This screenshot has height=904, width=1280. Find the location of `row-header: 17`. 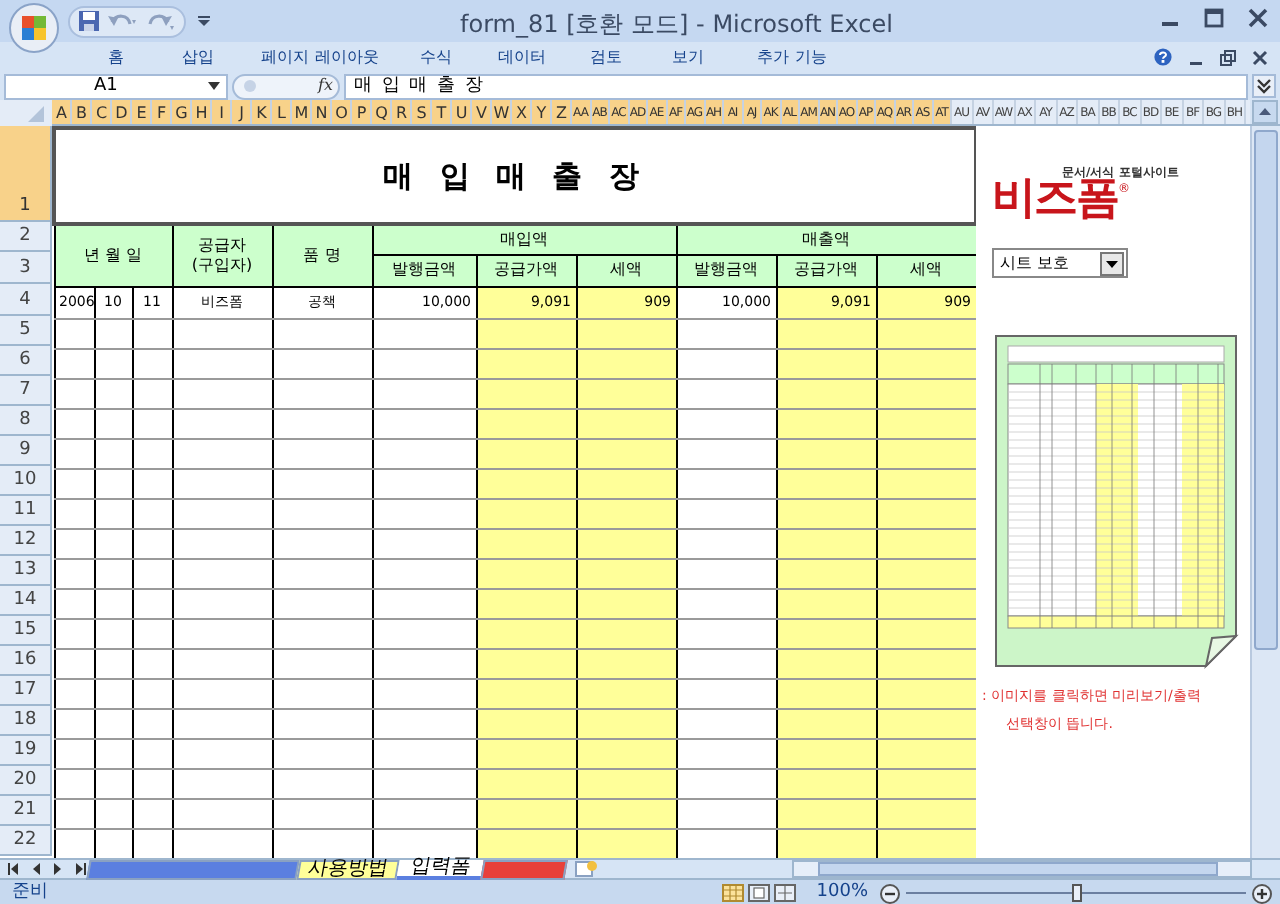

row-header: 17 is located at coordinates (26, 691).